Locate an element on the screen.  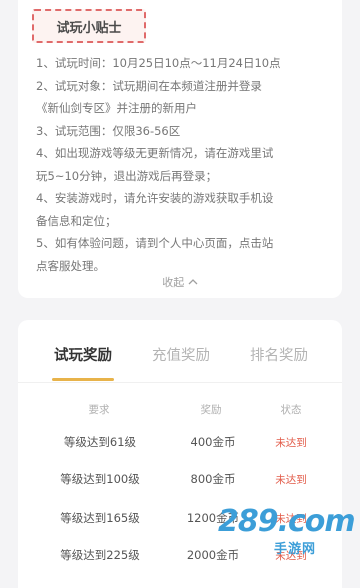
tip-line: 4、如出现游戏等级无更新情况，请在游戏里试 is located at coordinates (155, 153).